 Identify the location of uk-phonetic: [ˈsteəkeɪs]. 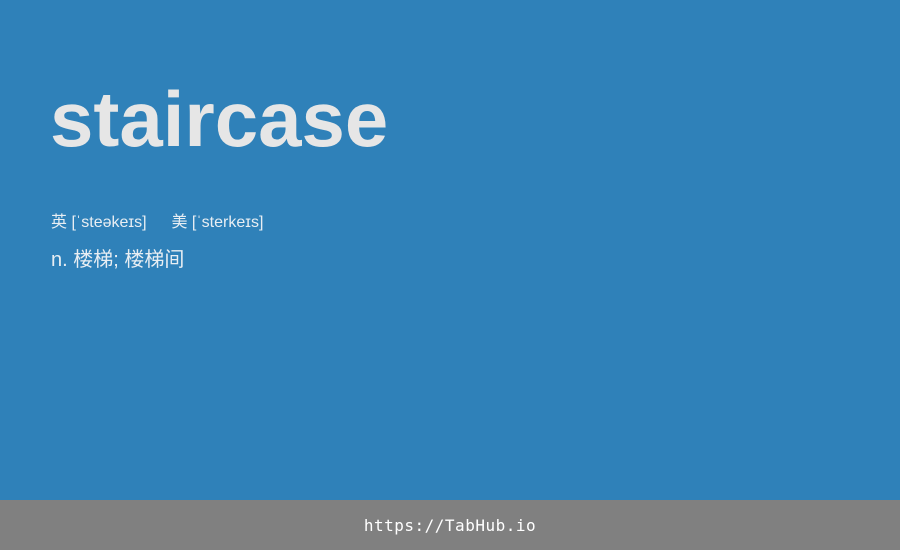
(109, 222).